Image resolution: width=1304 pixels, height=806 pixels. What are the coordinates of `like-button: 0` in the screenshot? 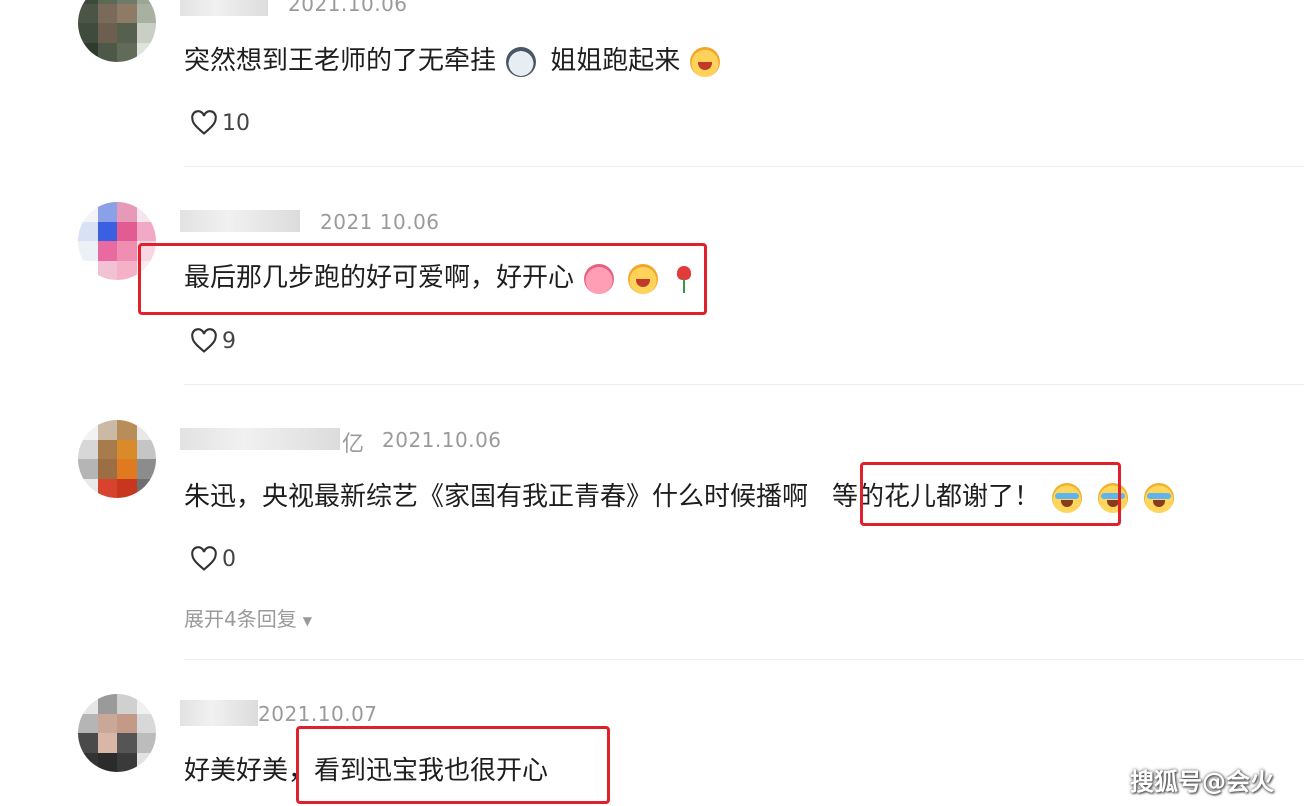 It's located at (213, 559).